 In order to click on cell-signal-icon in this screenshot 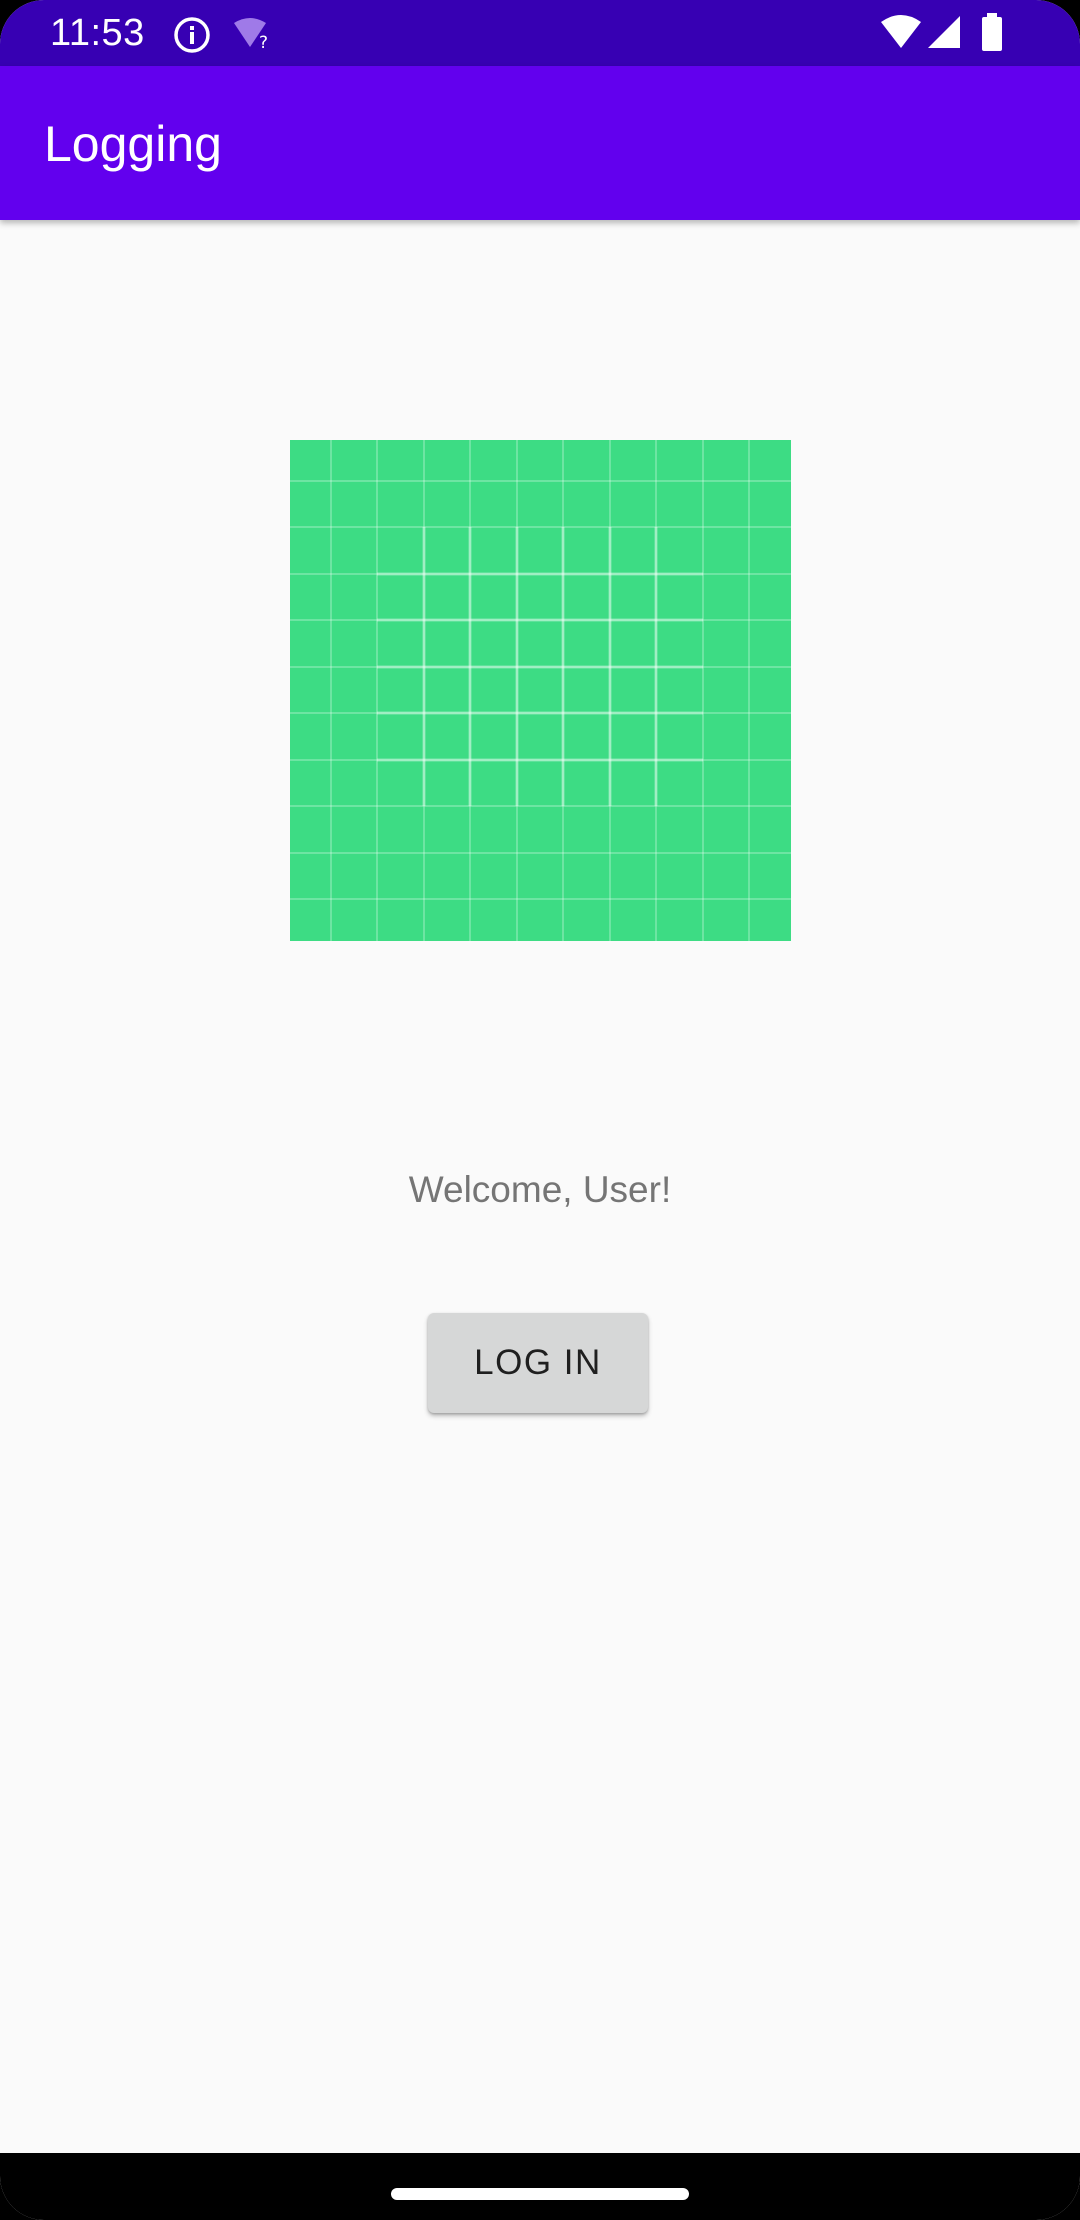, I will do `click(944, 32)`.